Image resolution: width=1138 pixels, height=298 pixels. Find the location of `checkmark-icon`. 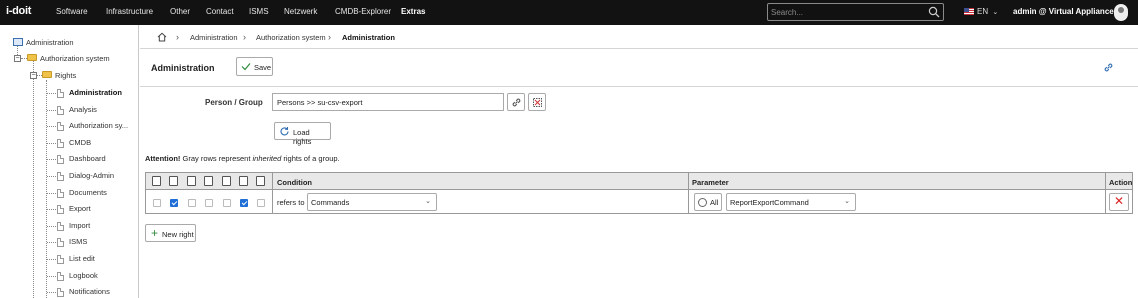

checkmark-icon is located at coordinates (246, 67).